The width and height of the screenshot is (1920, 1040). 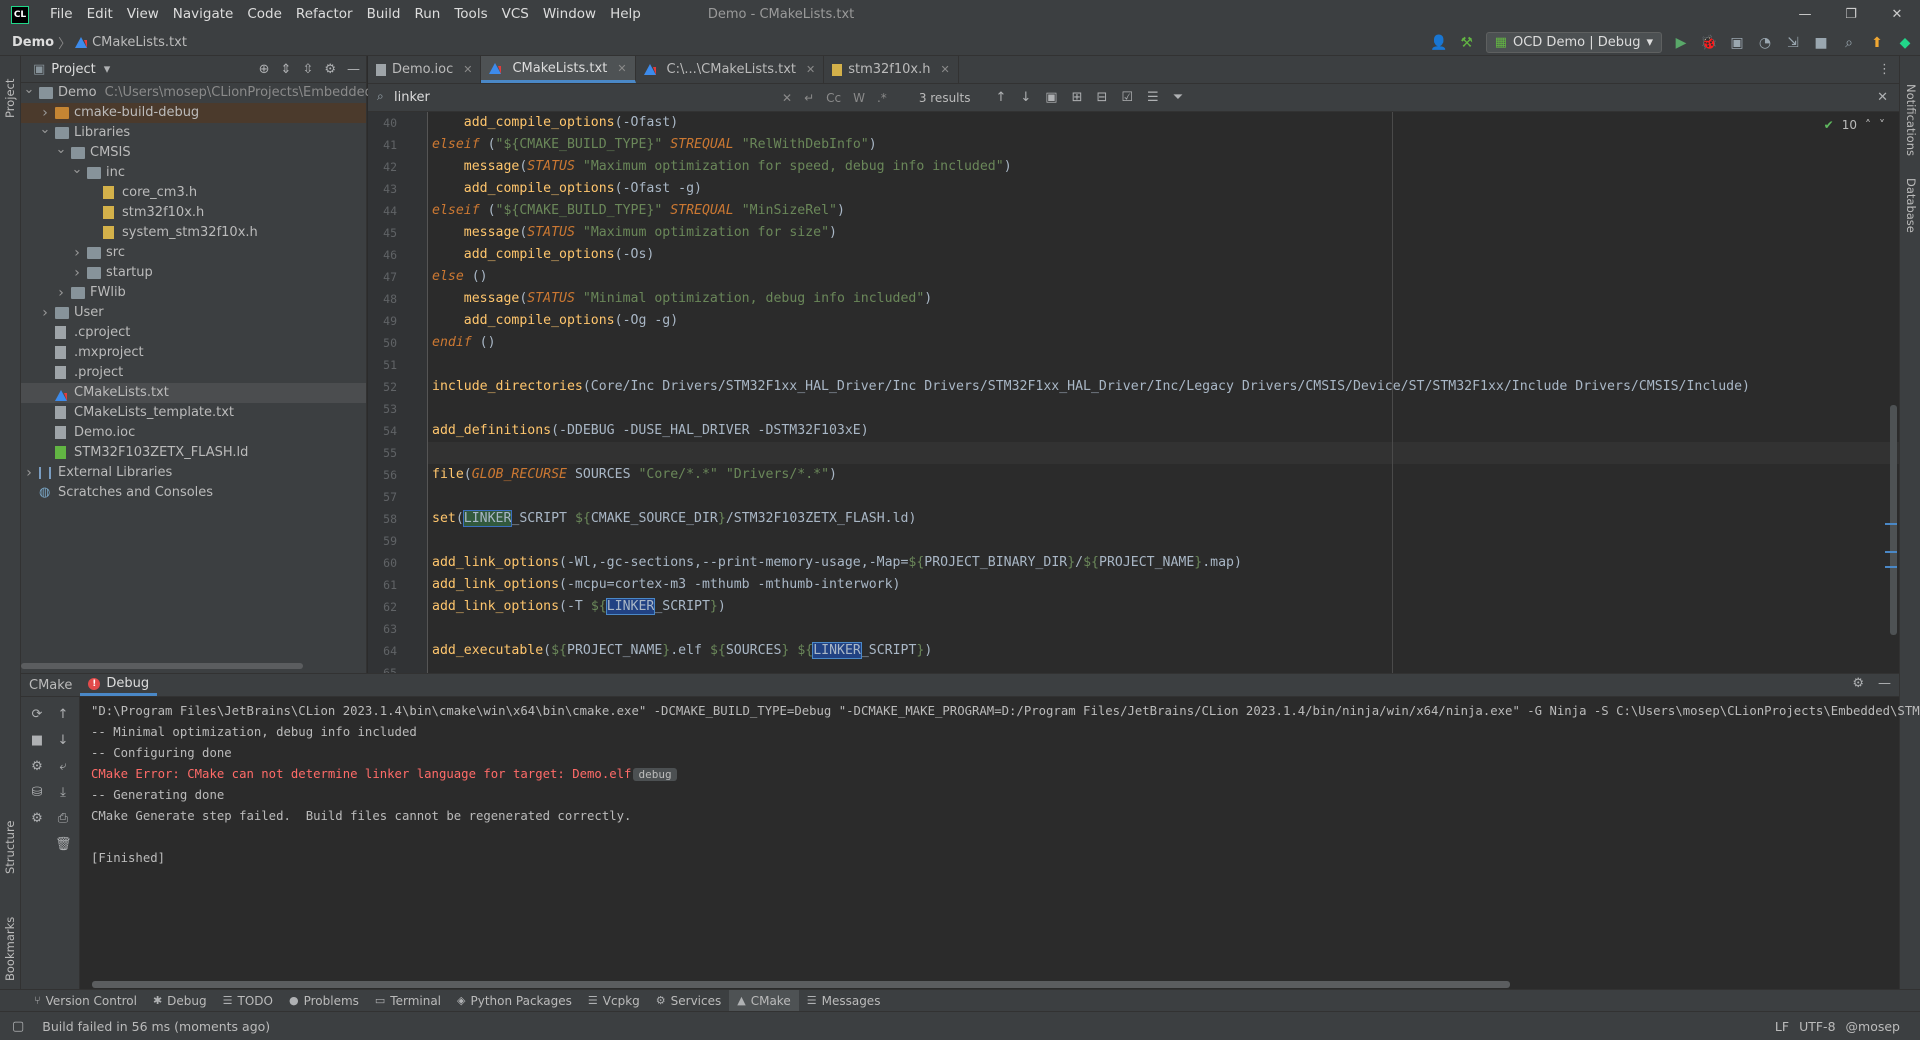 I want to click on more-tabs-icon: ⋮, so click(x=1884, y=69).